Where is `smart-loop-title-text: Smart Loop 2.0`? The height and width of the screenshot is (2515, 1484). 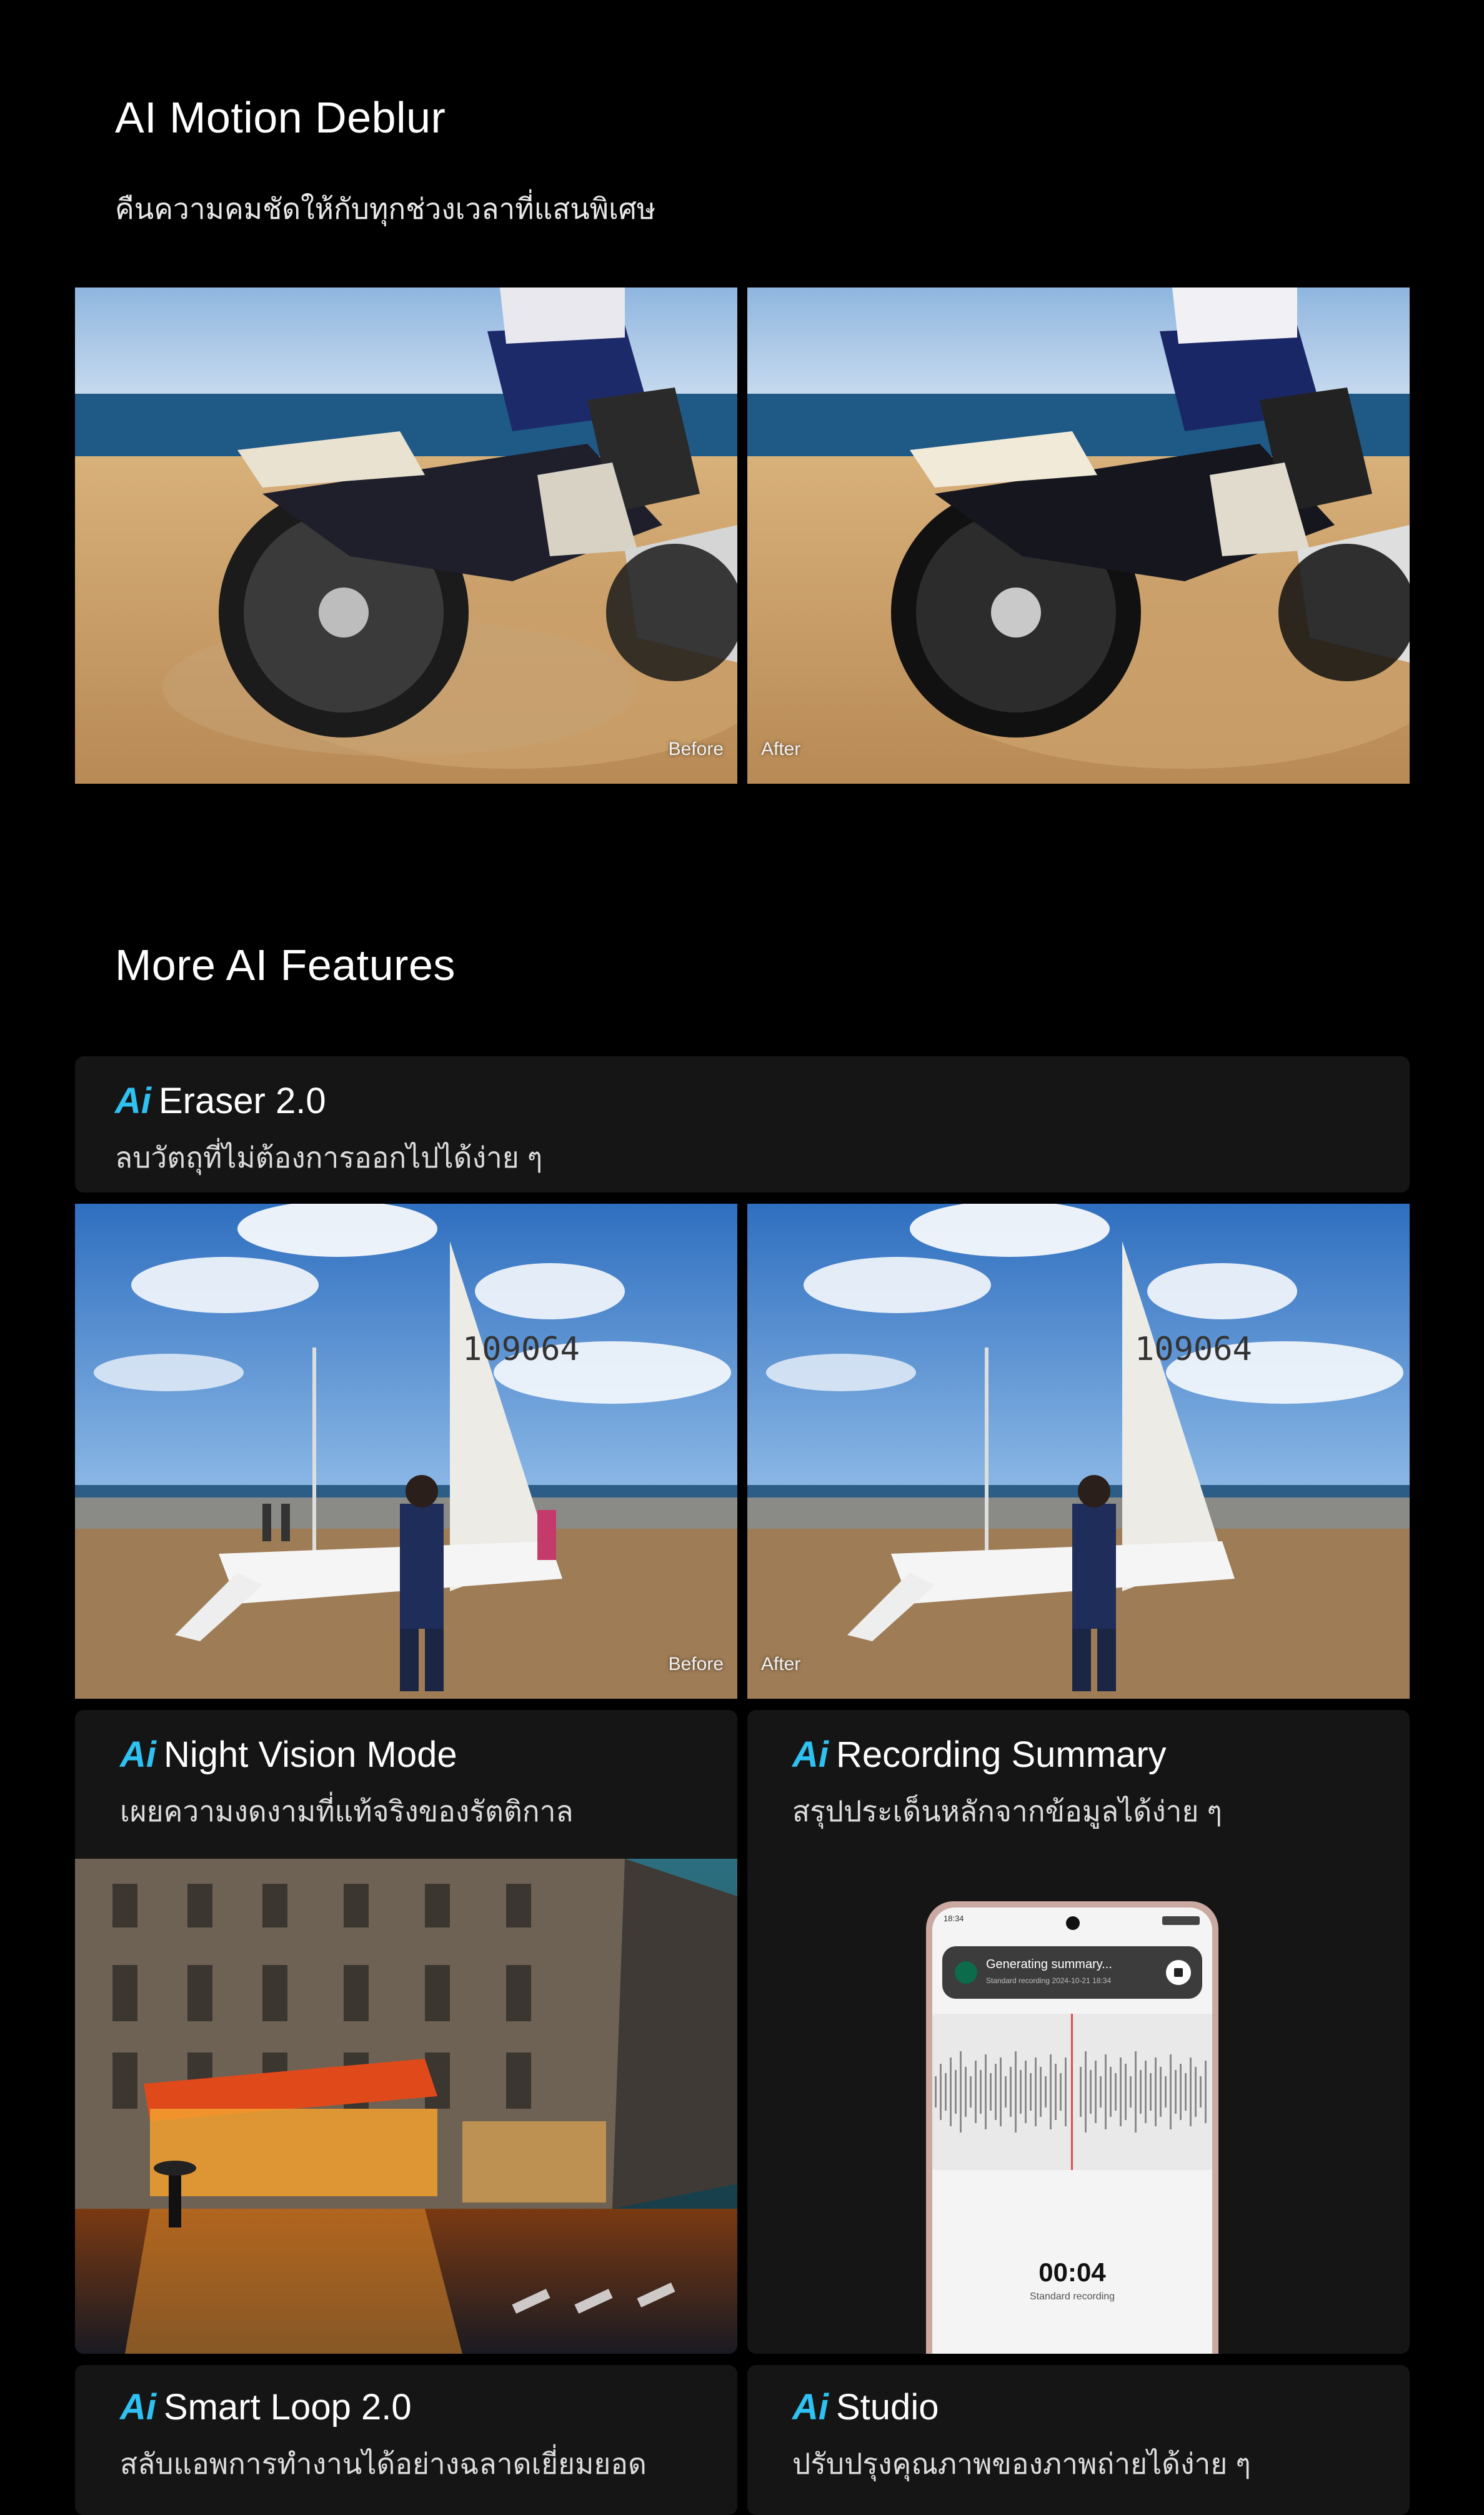
smart-loop-title-text: Smart Loop 2.0 is located at coordinates (288, 2407).